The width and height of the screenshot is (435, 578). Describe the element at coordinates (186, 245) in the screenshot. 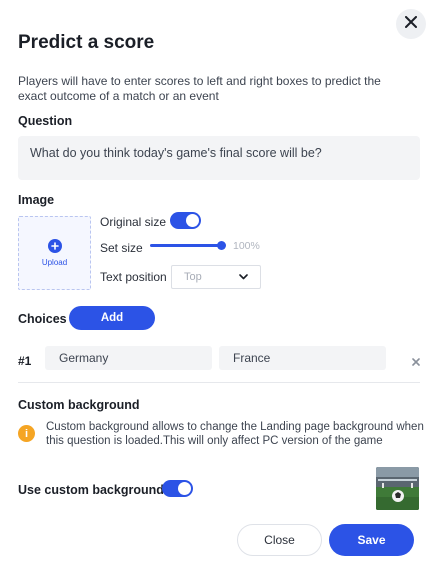

I see `set-size-slider` at that location.